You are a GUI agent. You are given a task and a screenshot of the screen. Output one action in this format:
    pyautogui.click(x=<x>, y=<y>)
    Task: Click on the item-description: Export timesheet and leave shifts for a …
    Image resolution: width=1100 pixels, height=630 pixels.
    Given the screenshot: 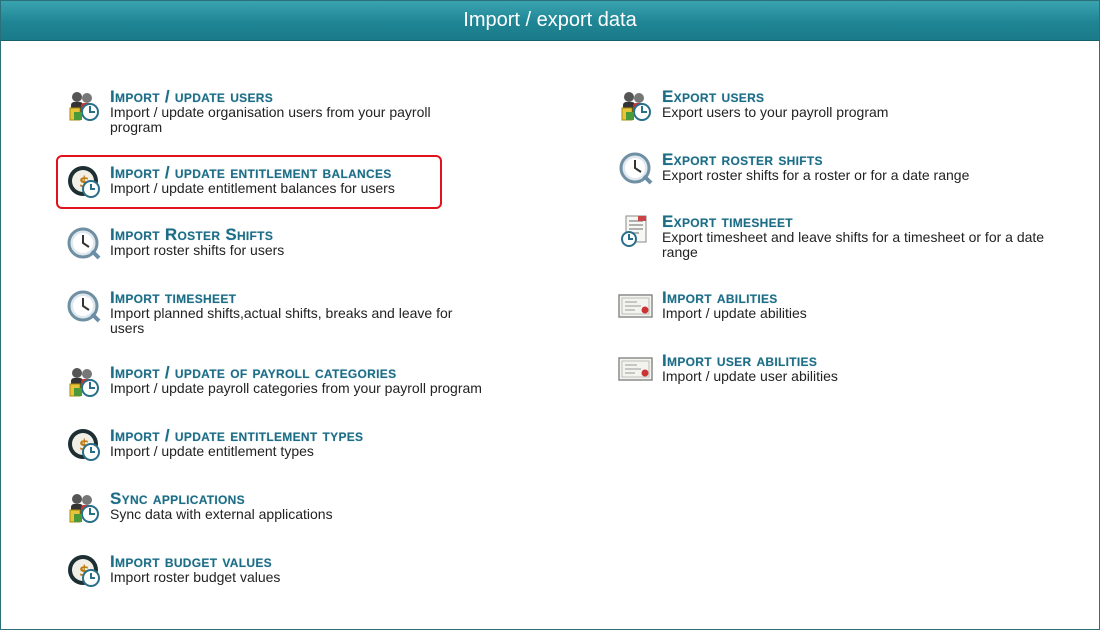 What is the action you would take?
    pyautogui.click(x=853, y=244)
    